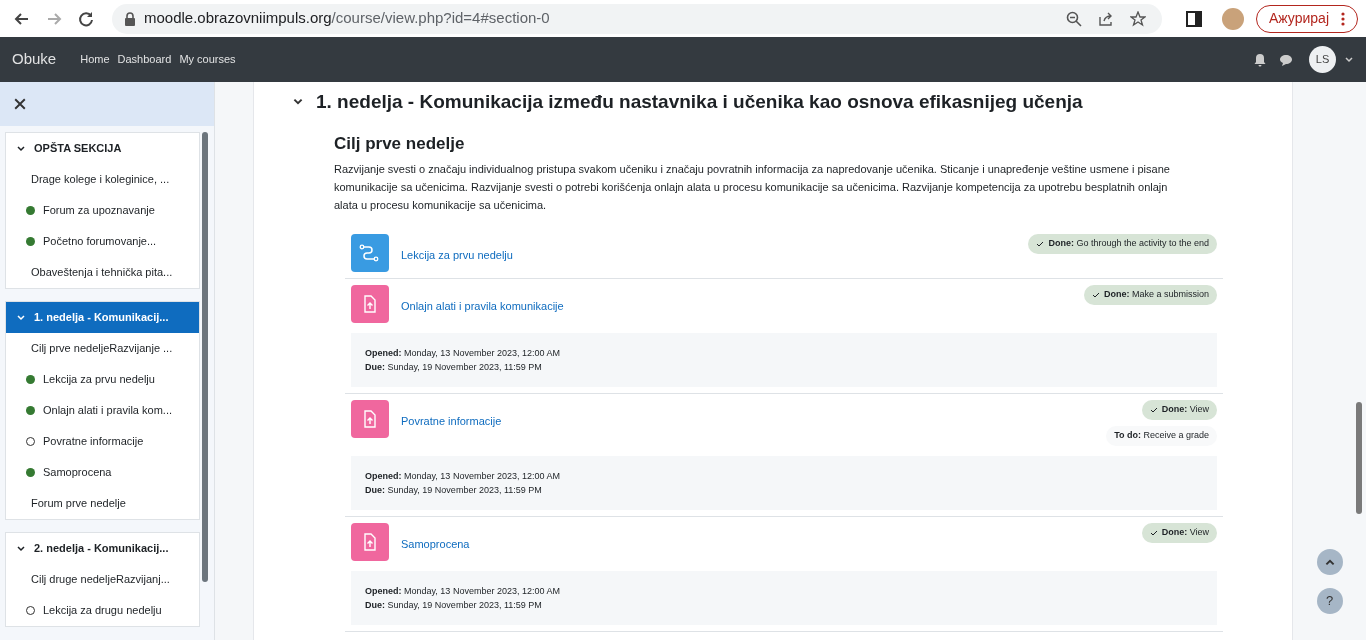  I want to click on section-header: OPŠTA SEKCIJA, so click(102, 148).